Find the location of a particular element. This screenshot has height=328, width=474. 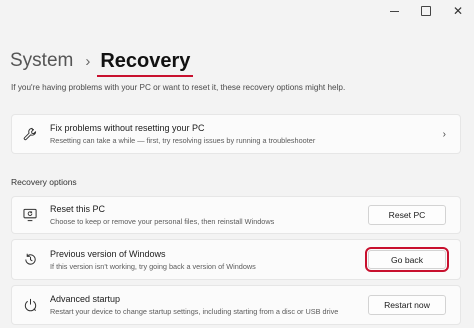

close-icon: ✕ is located at coordinates (458, 11).